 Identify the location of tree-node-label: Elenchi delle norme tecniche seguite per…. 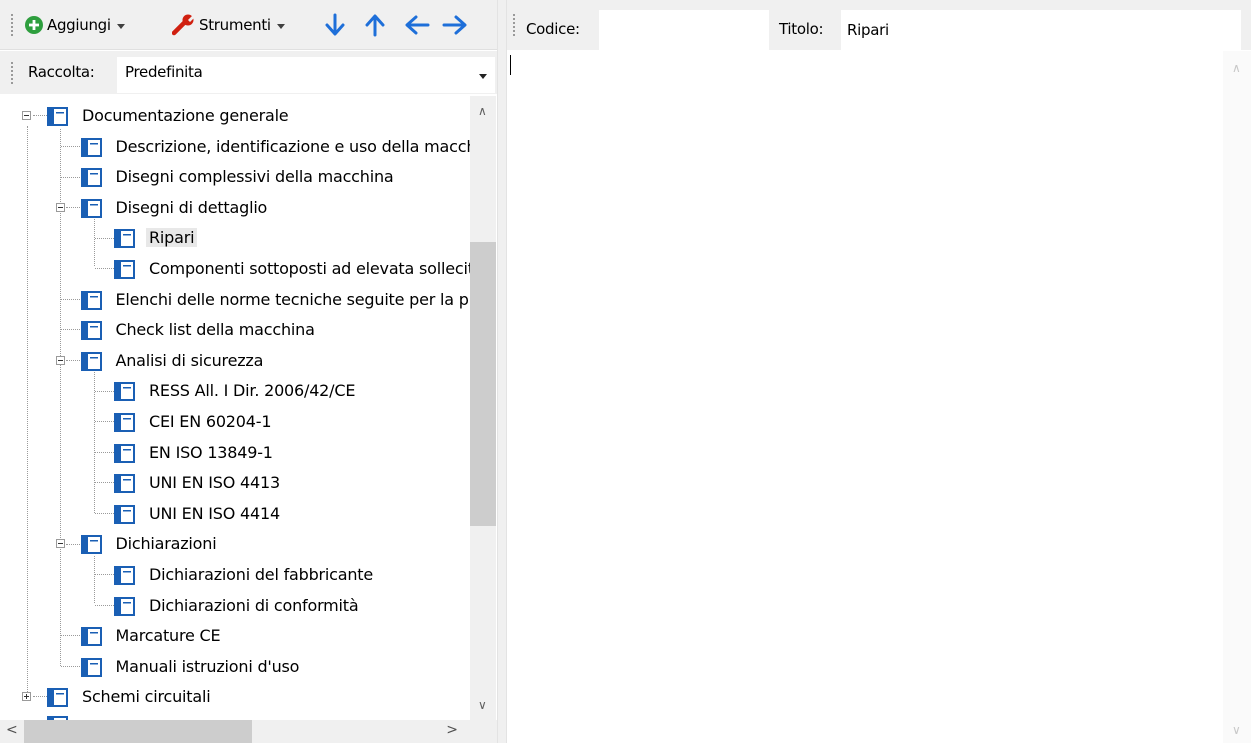
(293, 299).